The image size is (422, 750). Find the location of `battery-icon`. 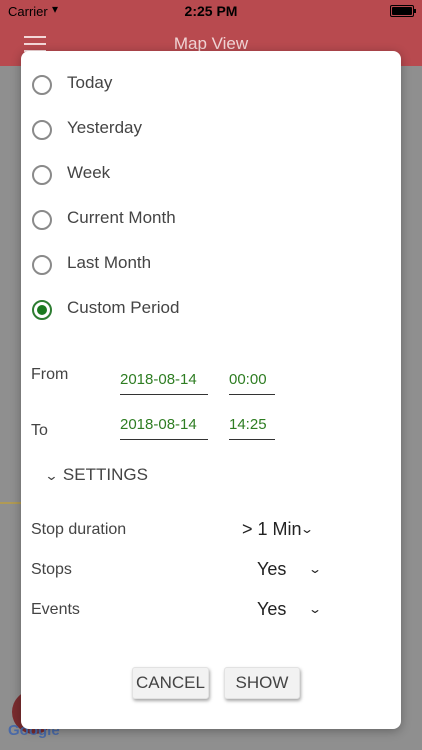

battery-icon is located at coordinates (403, 11).